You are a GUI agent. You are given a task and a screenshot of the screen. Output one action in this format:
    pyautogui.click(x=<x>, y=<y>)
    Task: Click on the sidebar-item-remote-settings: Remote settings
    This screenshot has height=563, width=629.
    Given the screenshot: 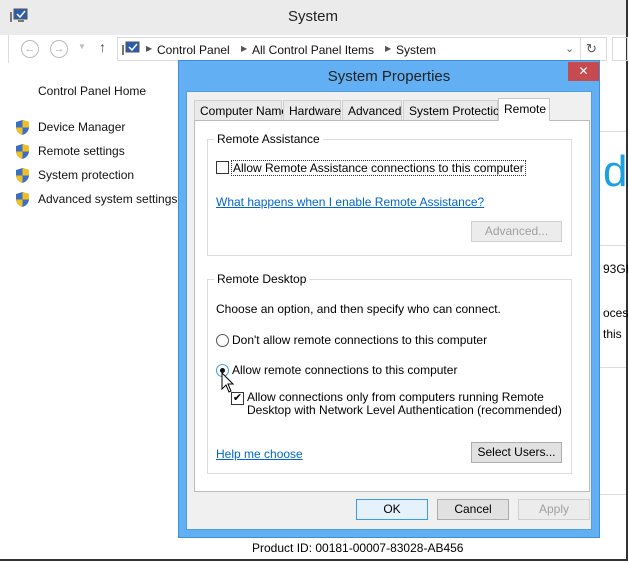 What is the action you would take?
    pyautogui.click(x=81, y=151)
    